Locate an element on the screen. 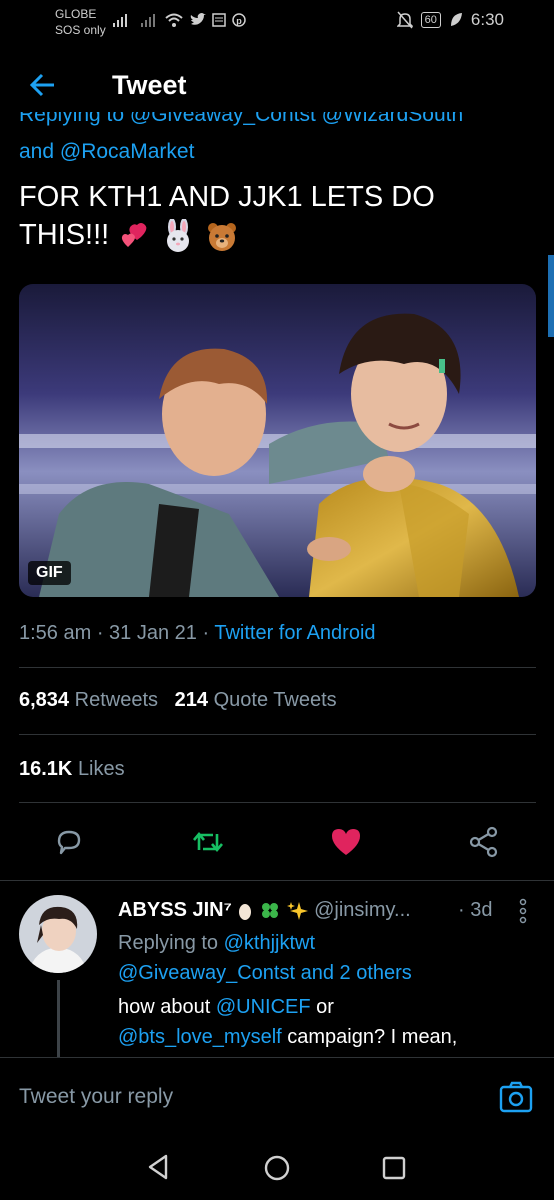  scroll-indicator is located at coordinates (551, 296).